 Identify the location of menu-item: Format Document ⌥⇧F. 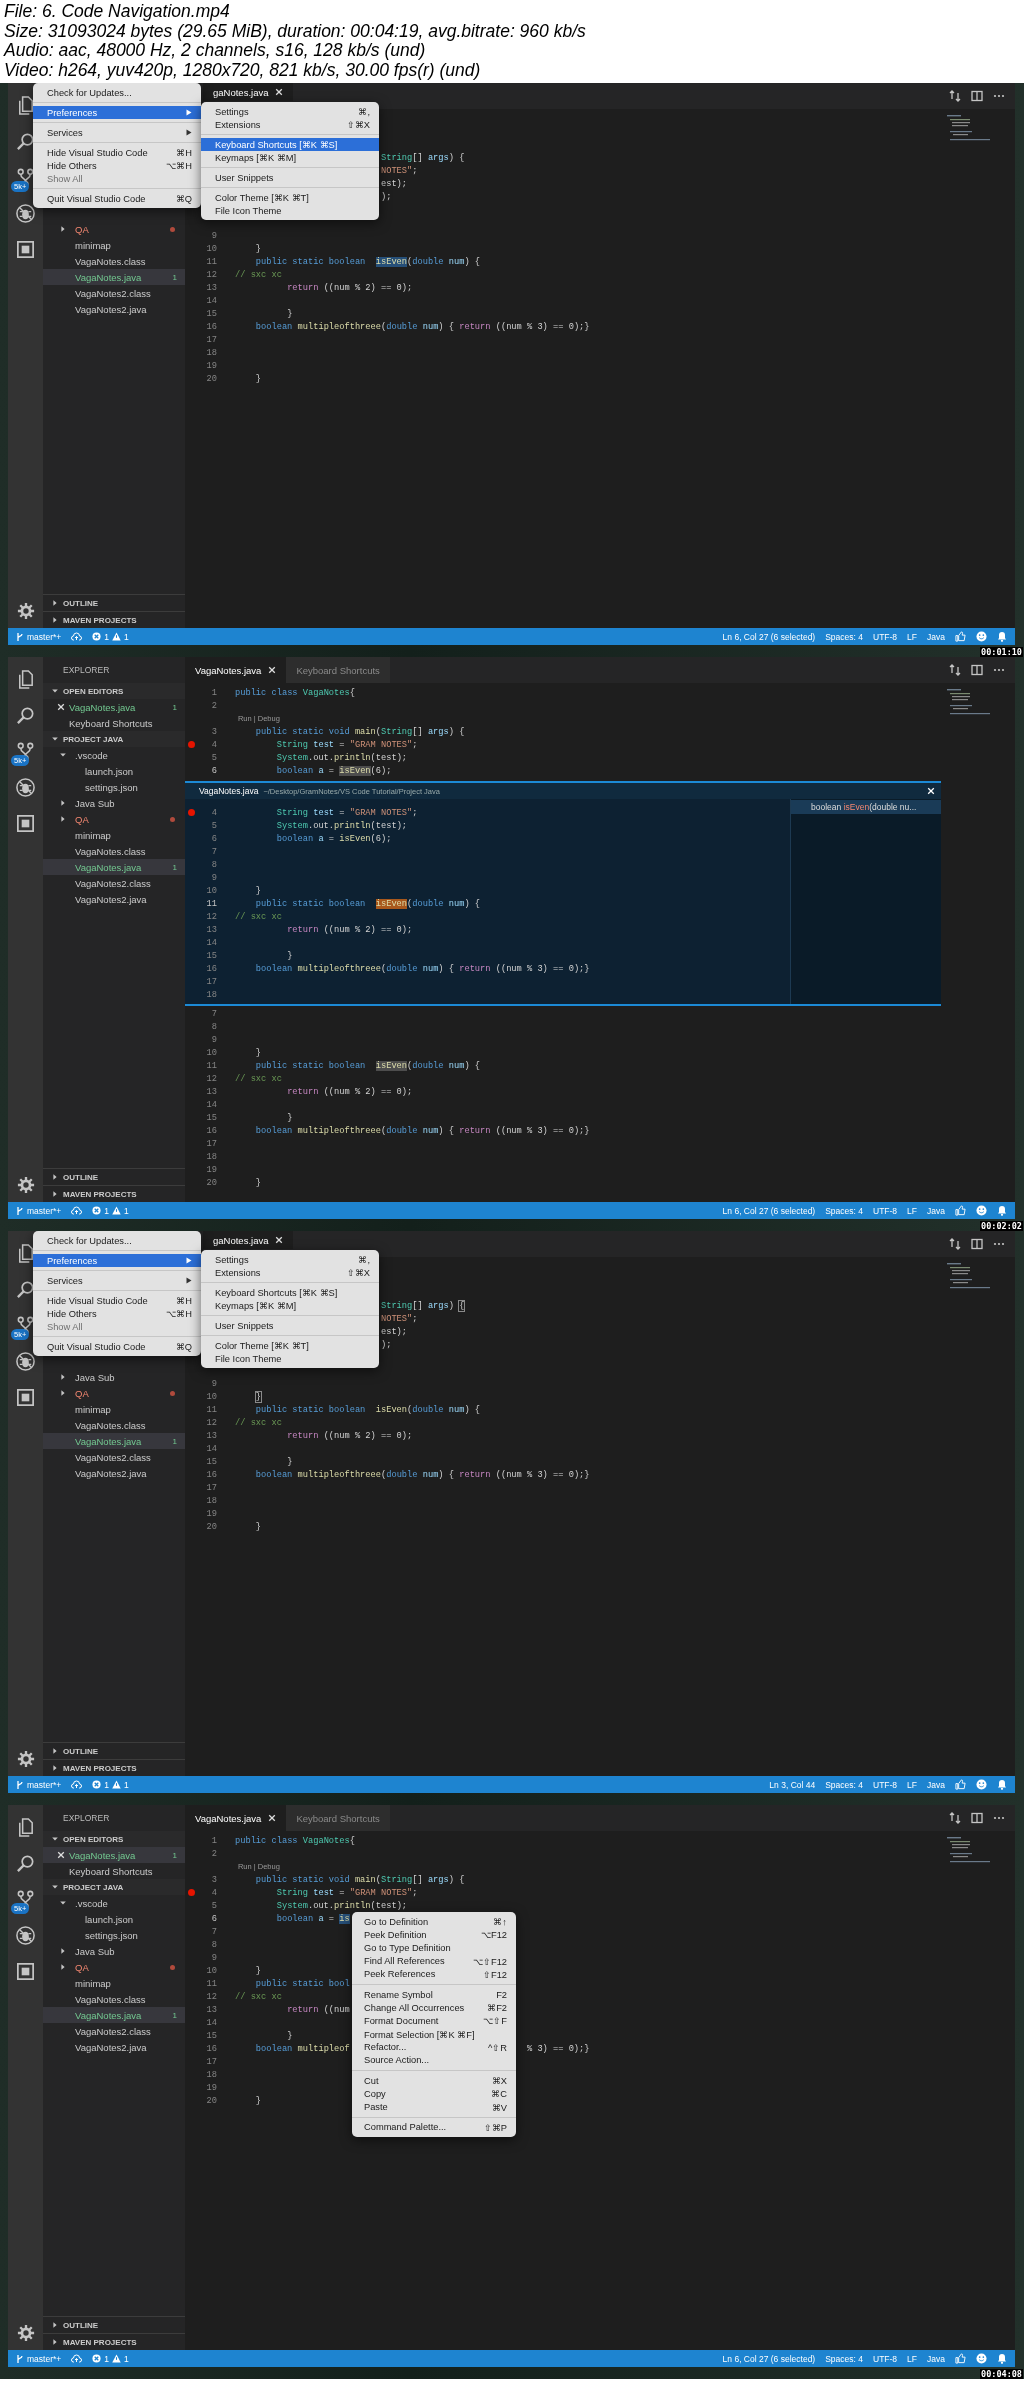
(434, 2021).